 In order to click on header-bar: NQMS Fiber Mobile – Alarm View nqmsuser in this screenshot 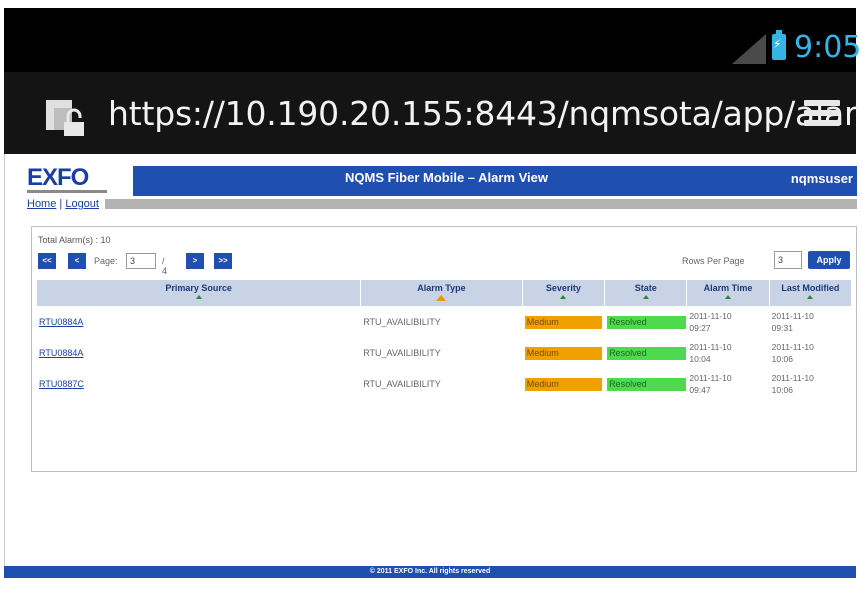, I will do `click(495, 181)`.